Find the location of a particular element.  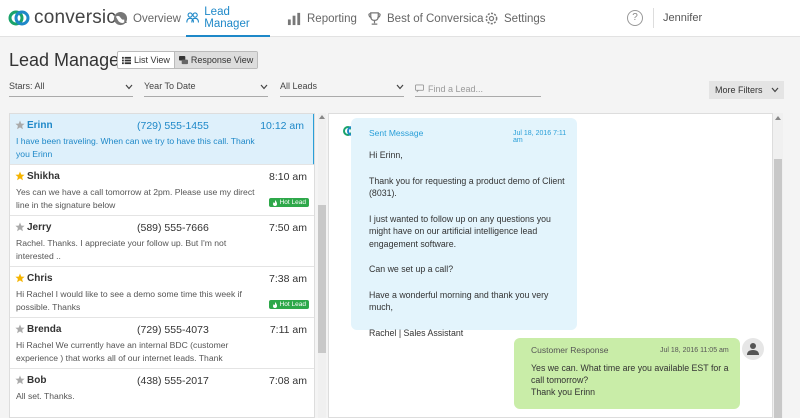

view-label: Response View is located at coordinates (222, 60).